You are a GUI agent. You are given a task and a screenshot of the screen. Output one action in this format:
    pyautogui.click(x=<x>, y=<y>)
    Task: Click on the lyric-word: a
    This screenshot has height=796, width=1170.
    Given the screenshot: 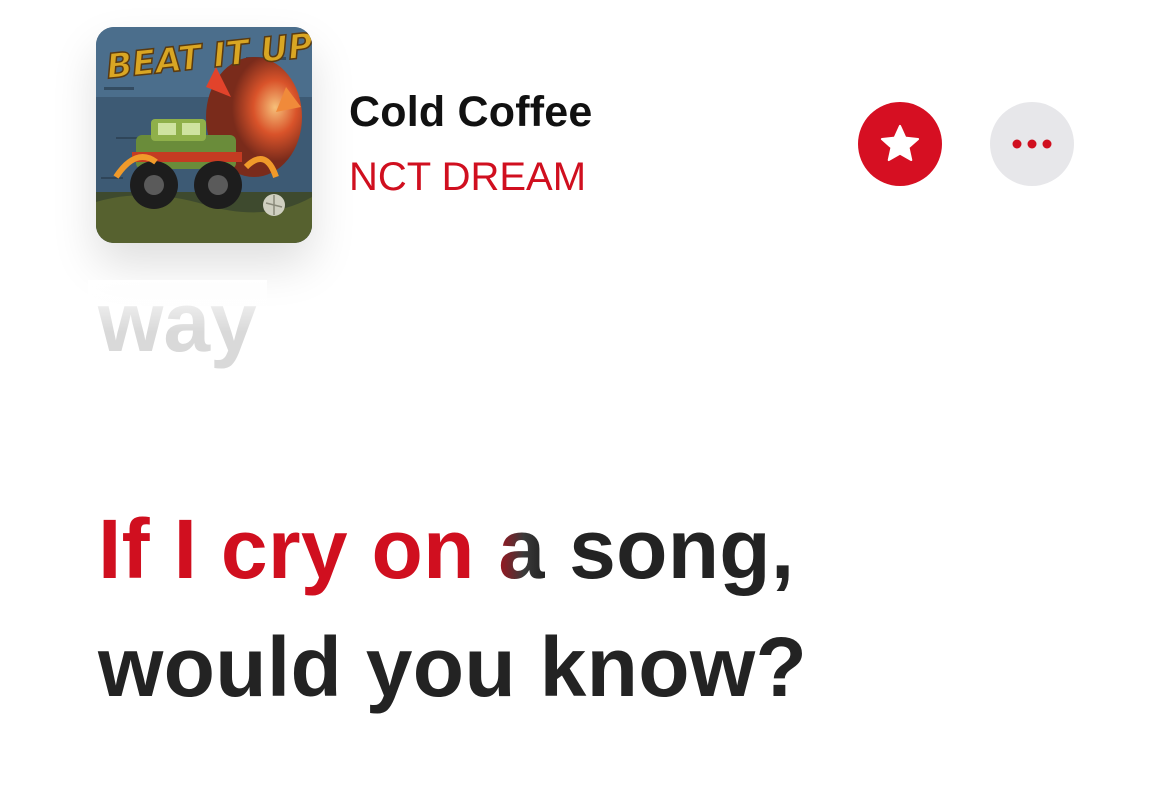 What is the action you would take?
    pyautogui.click(x=522, y=549)
    